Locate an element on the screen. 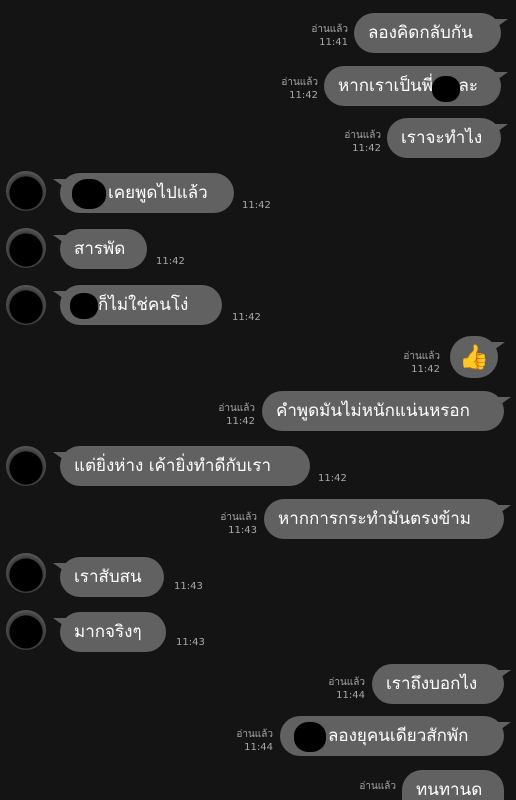 This screenshot has height=800, width=516. message-text: สารพัด is located at coordinates (100, 249).